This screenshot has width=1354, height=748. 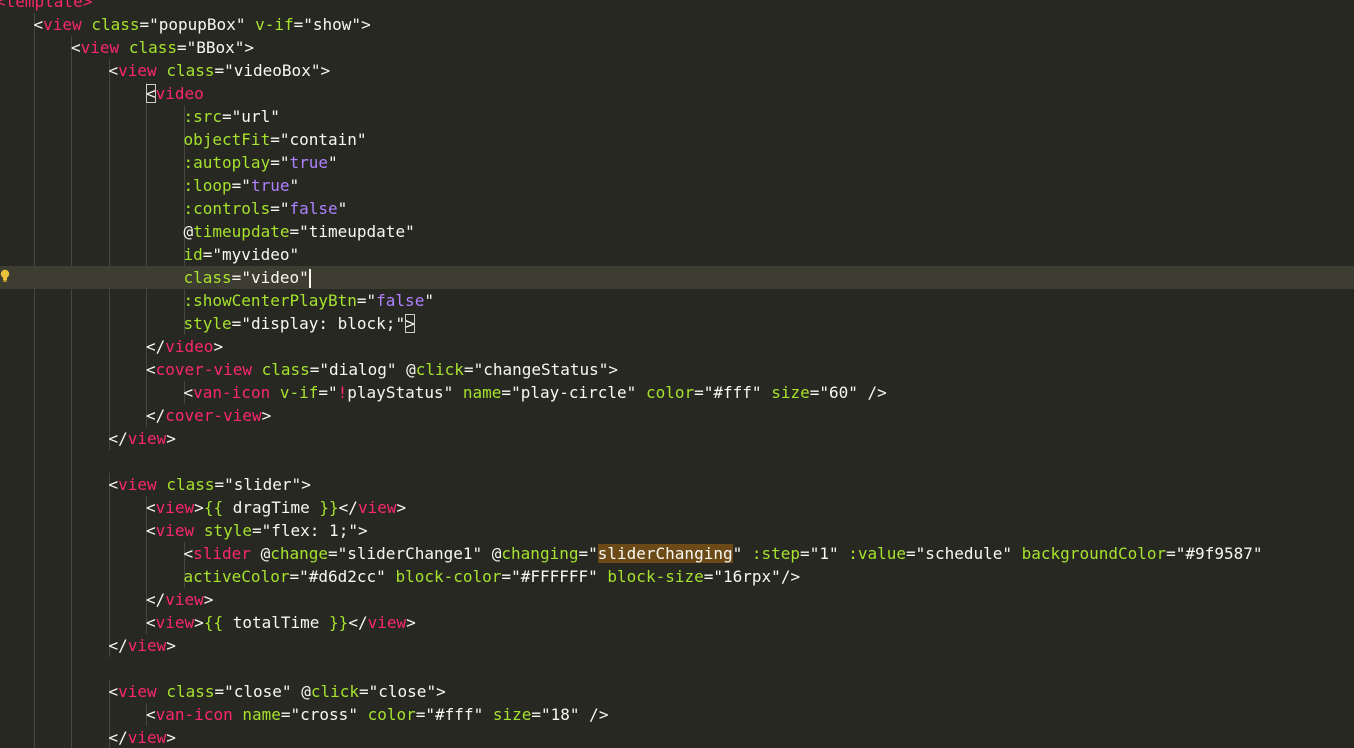 What do you see at coordinates (677, 691) in the screenshot?
I see `code-line: <view class="close" @click="close">` at bounding box center [677, 691].